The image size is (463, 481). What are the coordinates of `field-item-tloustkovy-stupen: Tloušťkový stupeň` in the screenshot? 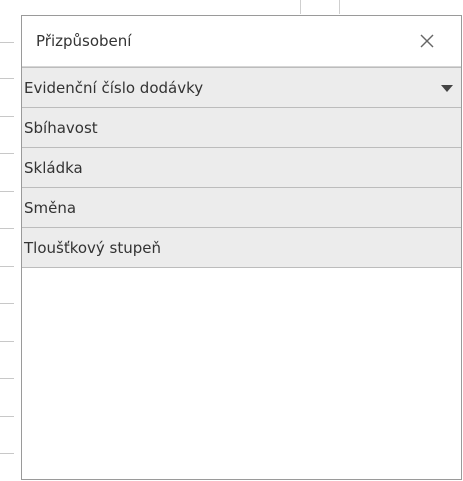 It's located at (241, 248).